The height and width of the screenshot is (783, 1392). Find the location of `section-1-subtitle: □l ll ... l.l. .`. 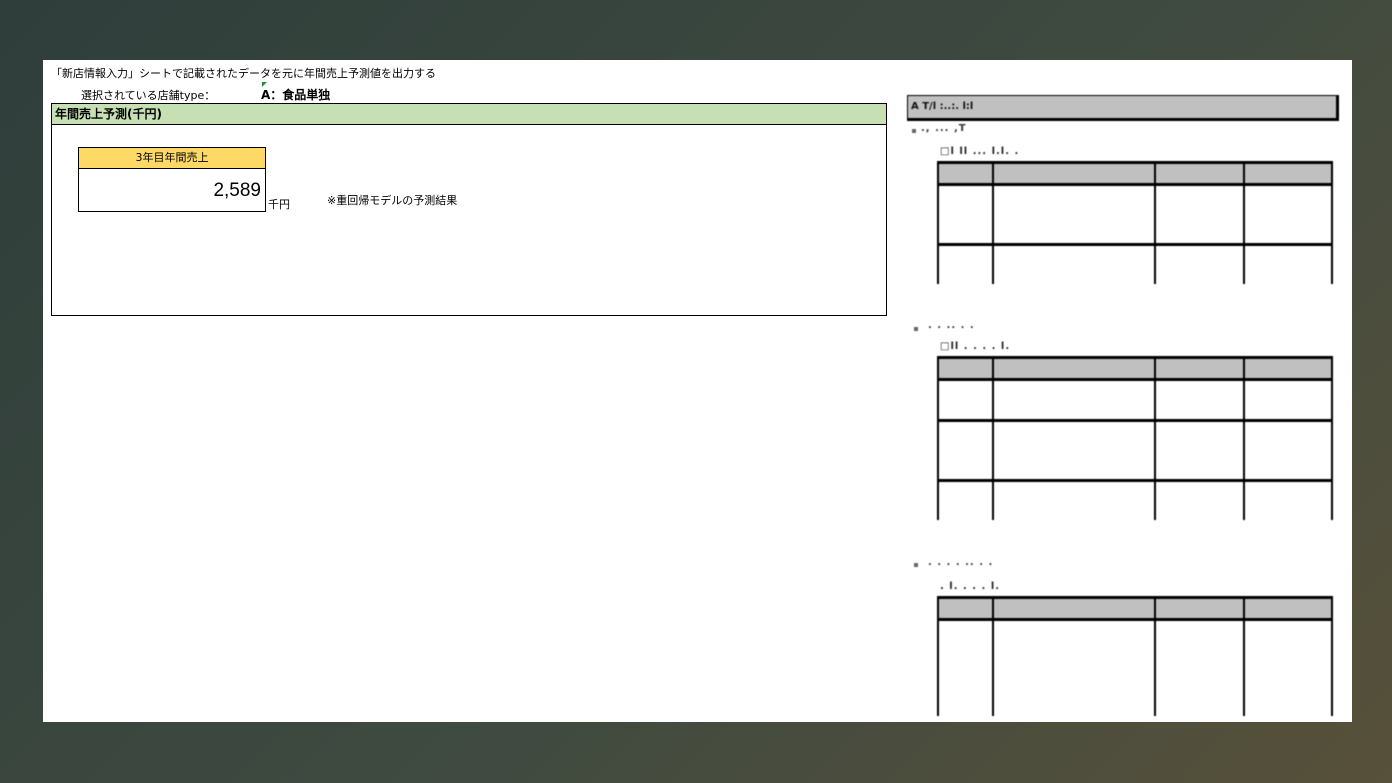

section-1-subtitle: □l ll ... l.l. . is located at coordinates (980, 151).